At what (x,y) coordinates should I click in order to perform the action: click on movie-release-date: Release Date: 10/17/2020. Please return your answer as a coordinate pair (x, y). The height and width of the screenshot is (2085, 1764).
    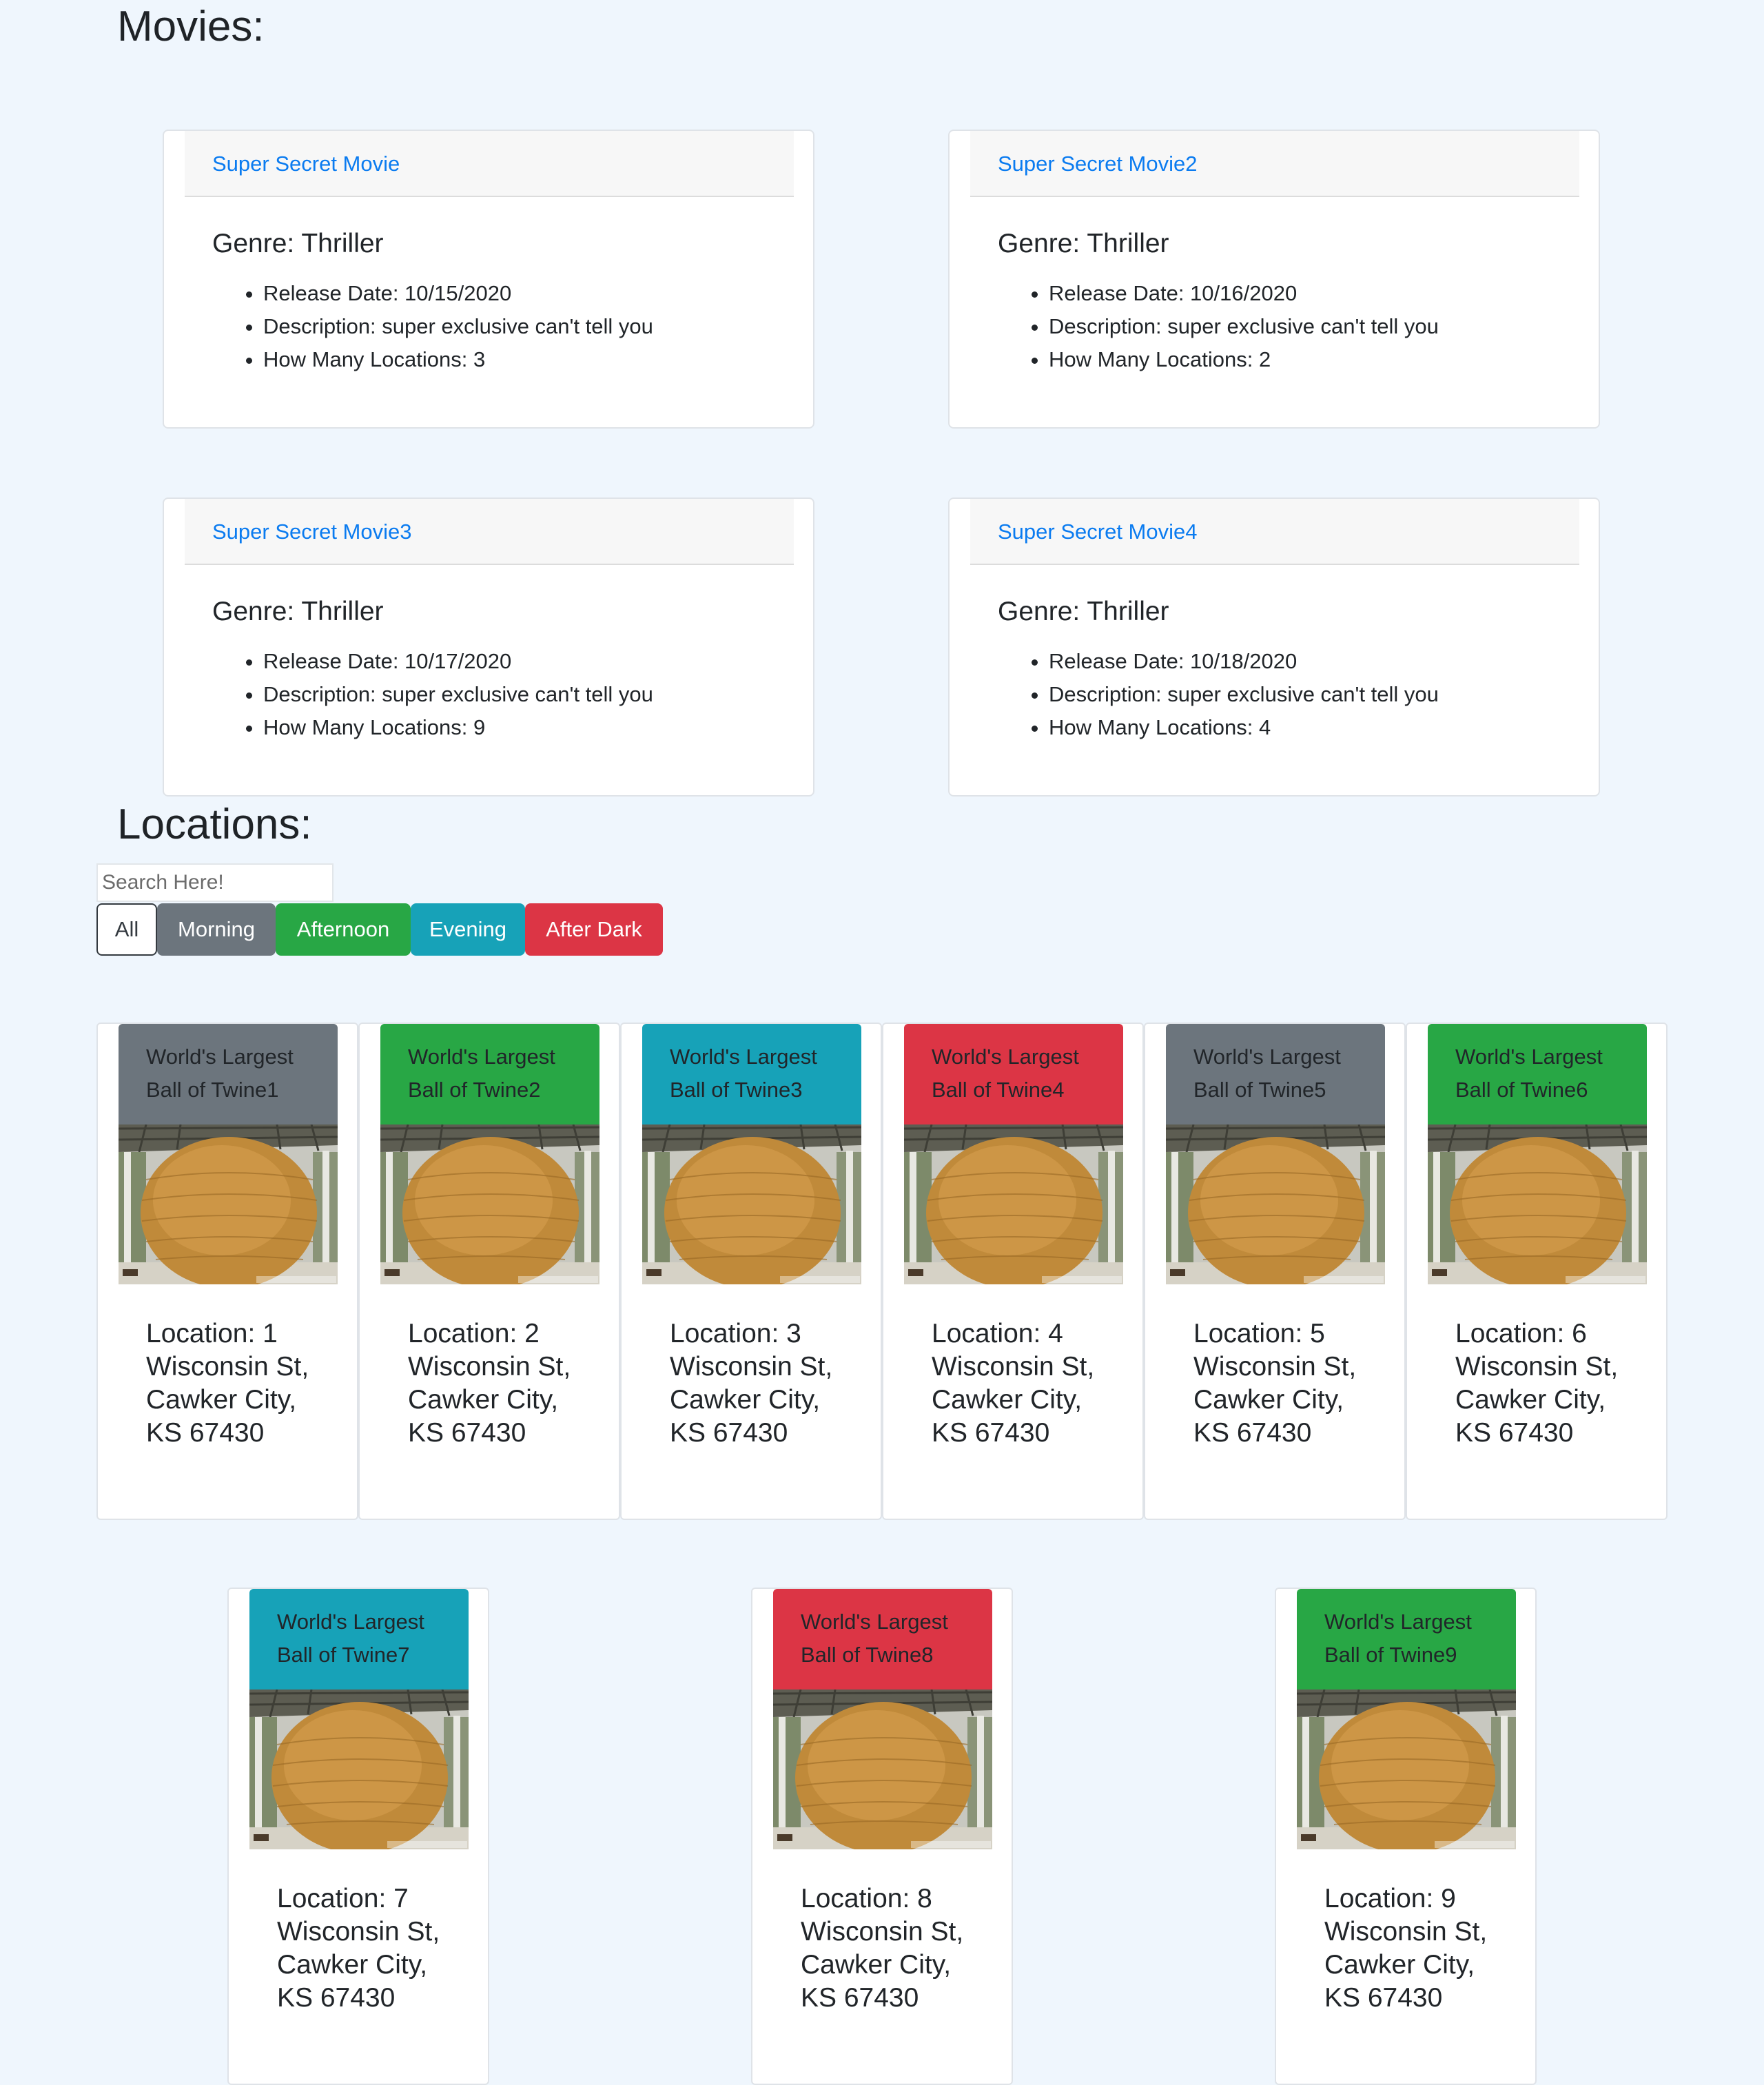
    Looking at the image, I should click on (458, 661).